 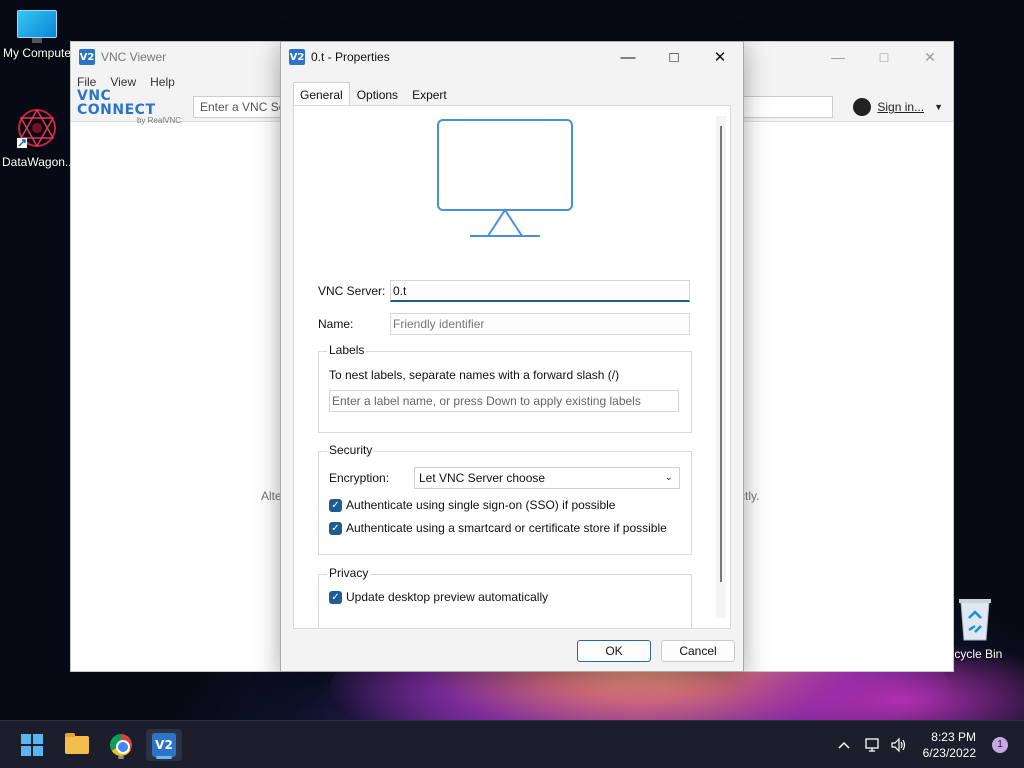 I want to click on brand-name: VNC CONNECT, so click(x=116, y=102).